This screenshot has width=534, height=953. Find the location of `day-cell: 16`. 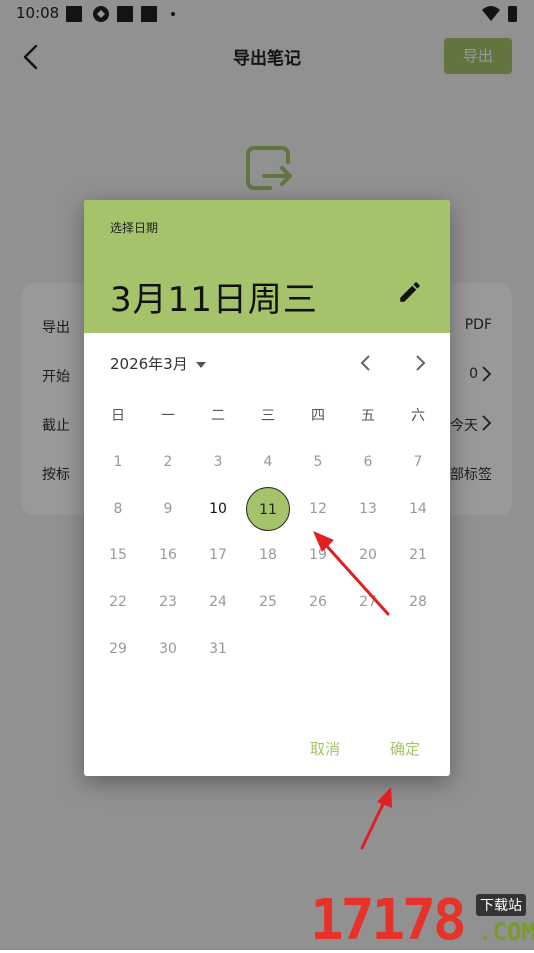

day-cell: 16 is located at coordinates (168, 555).